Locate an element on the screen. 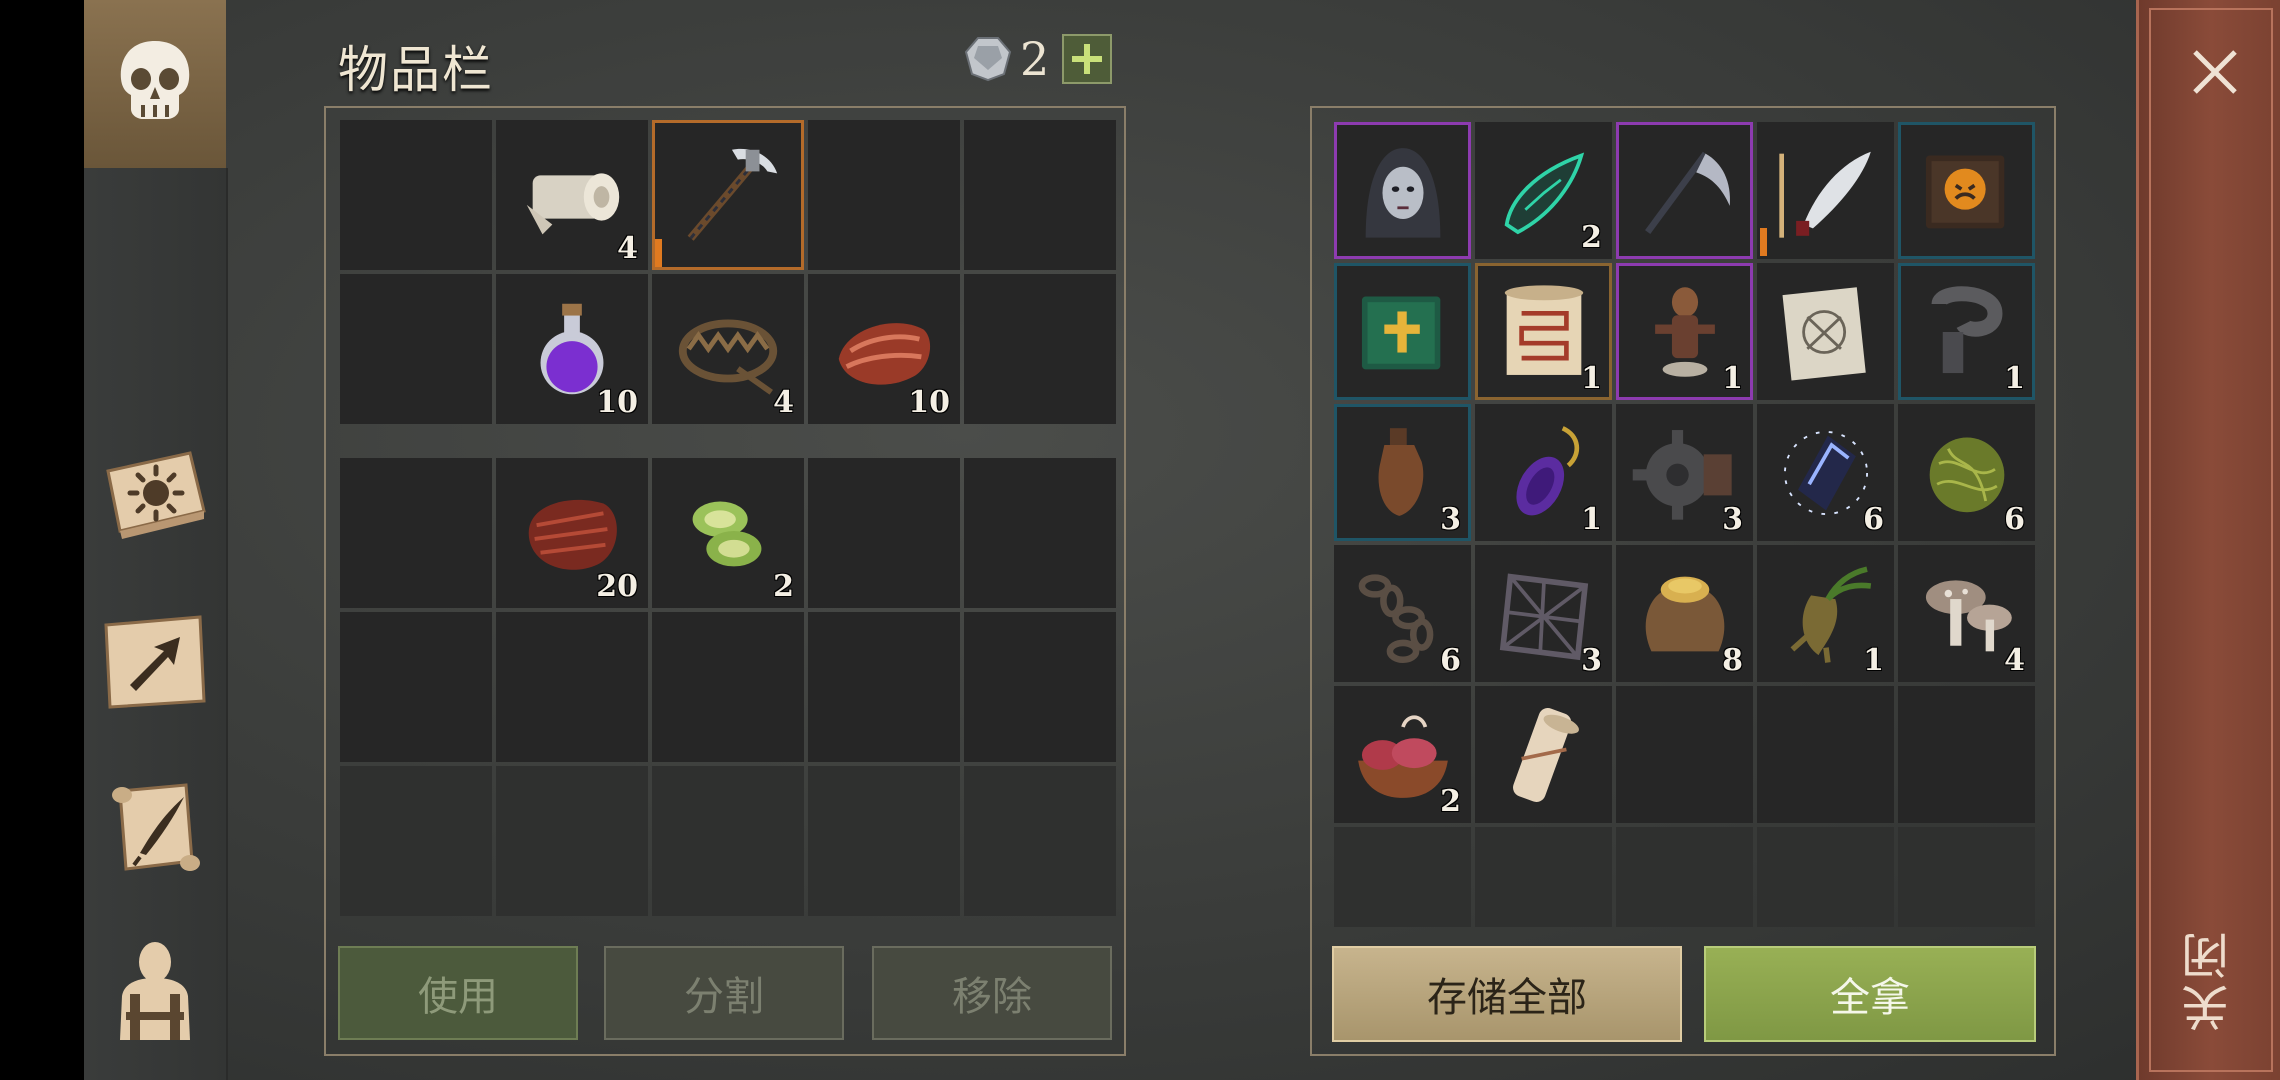 Image resolution: width=2280 pixels, height=1080 pixels. item-slot: 8 is located at coordinates (1684, 613).